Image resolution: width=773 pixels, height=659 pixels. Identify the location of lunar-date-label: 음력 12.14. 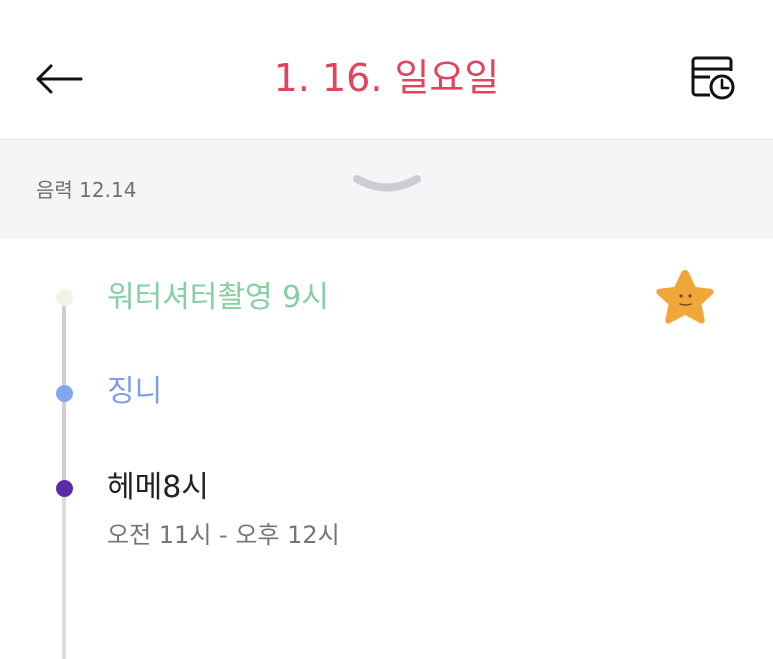
(86, 190).